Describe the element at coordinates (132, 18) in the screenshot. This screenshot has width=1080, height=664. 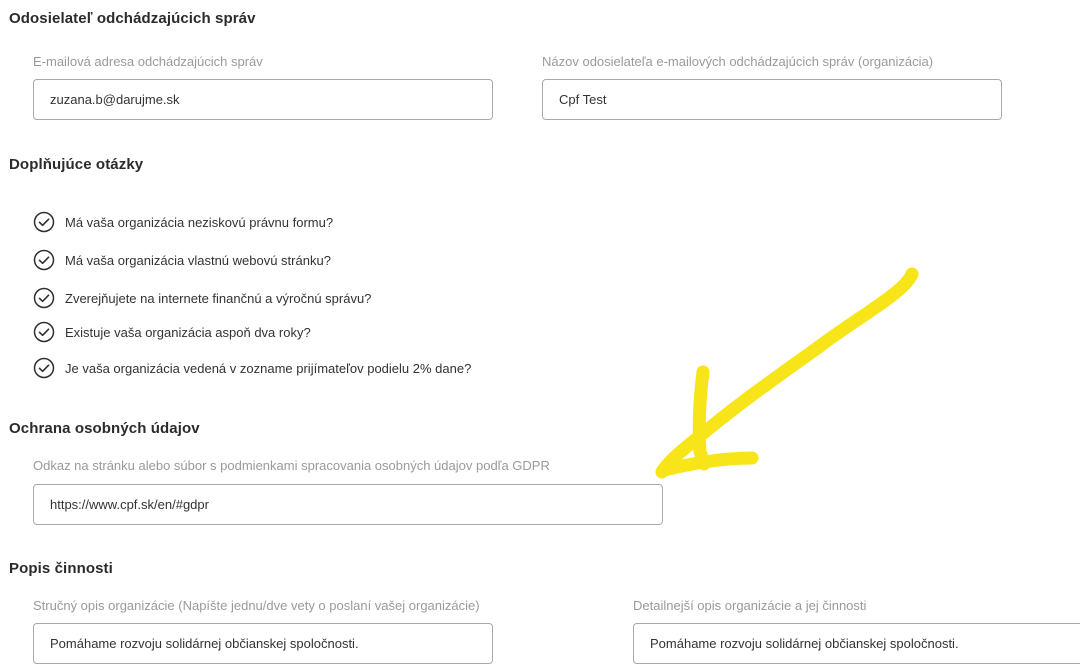
I see `section-title-sender: Odosielateľ odchádzajúcich správ` at that location.